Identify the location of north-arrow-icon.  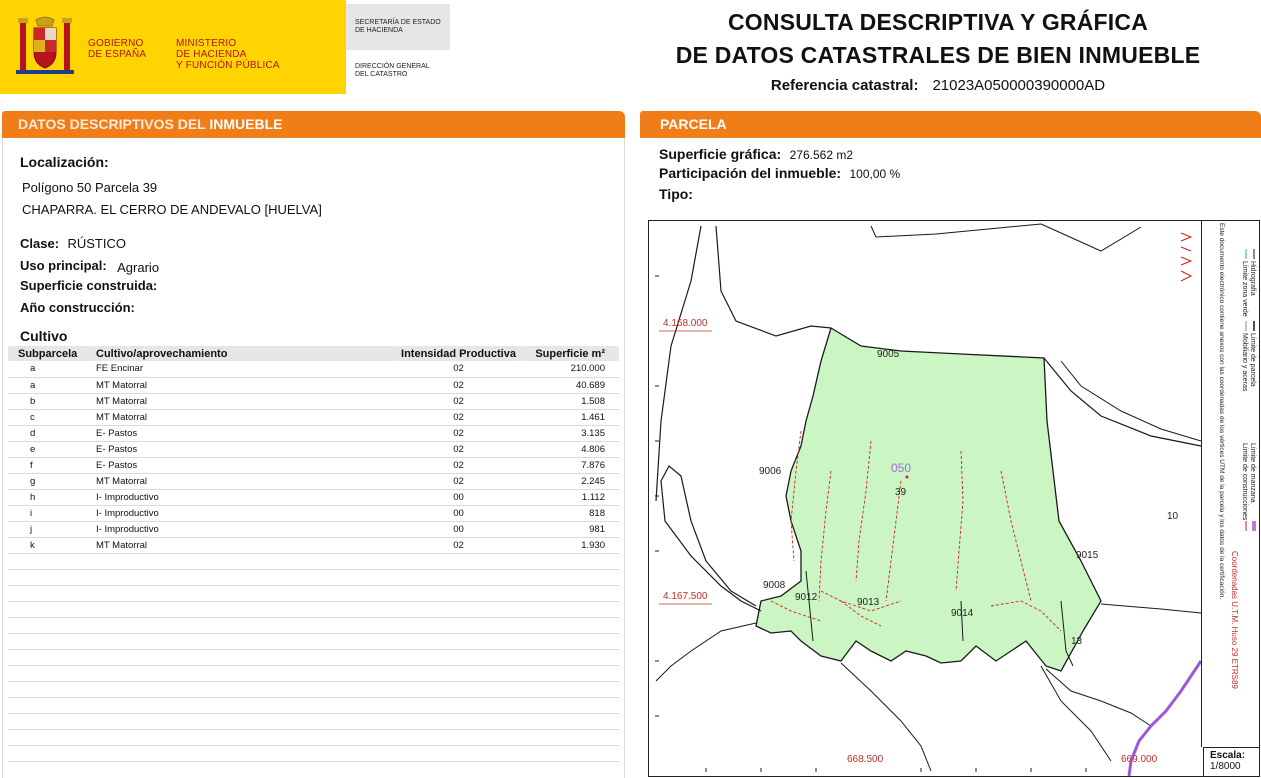
(1186, 257).